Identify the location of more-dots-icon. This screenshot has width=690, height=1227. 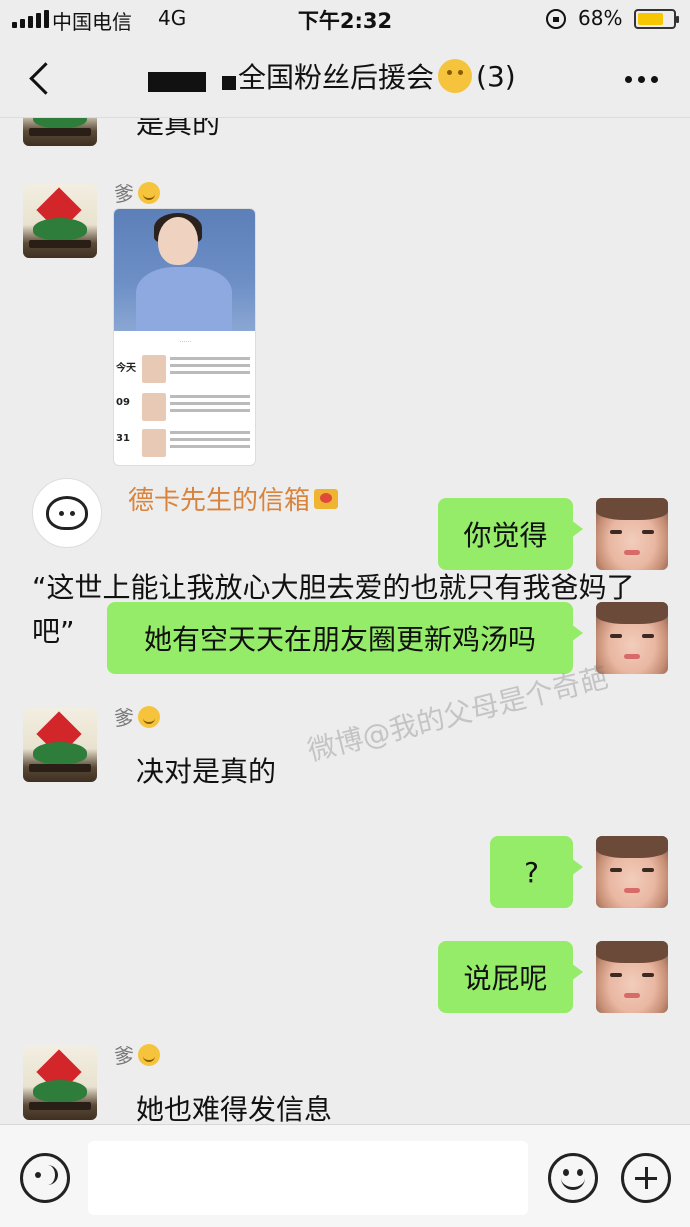
(641, 79).